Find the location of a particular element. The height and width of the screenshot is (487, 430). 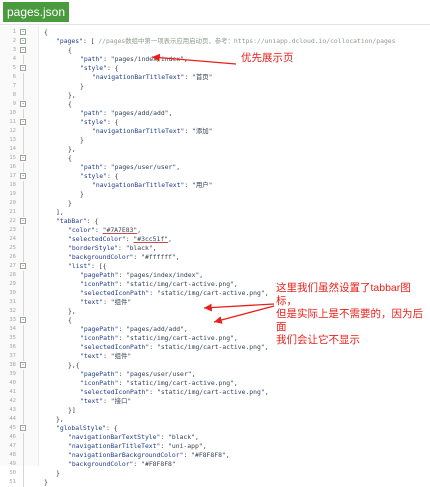

line-number: 19 is located at coordinates (12, 194).